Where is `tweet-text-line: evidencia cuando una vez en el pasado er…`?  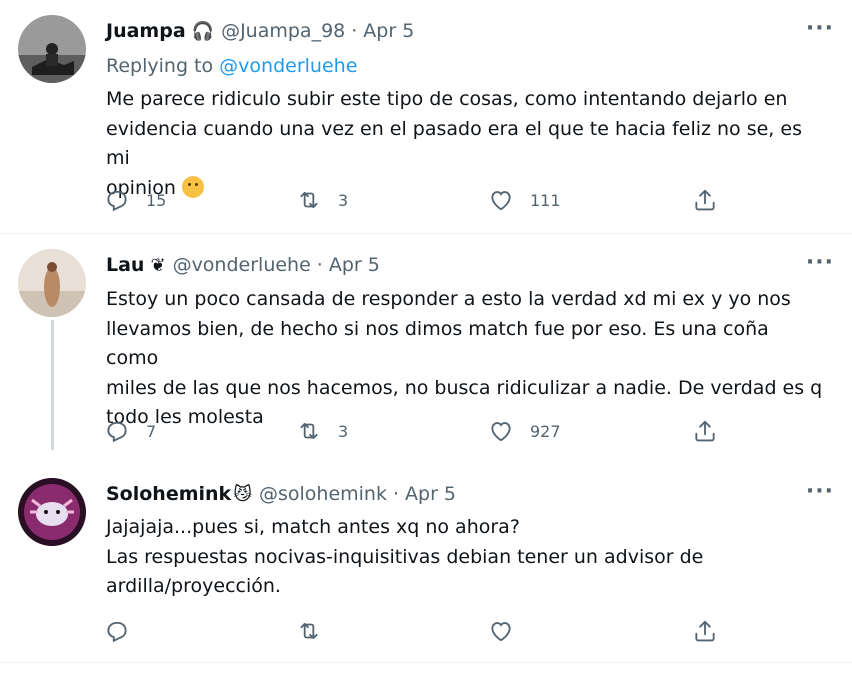 tweet-text-line: evidencia cuando una vez en el pasado er… is located at coordinates (454, 143).